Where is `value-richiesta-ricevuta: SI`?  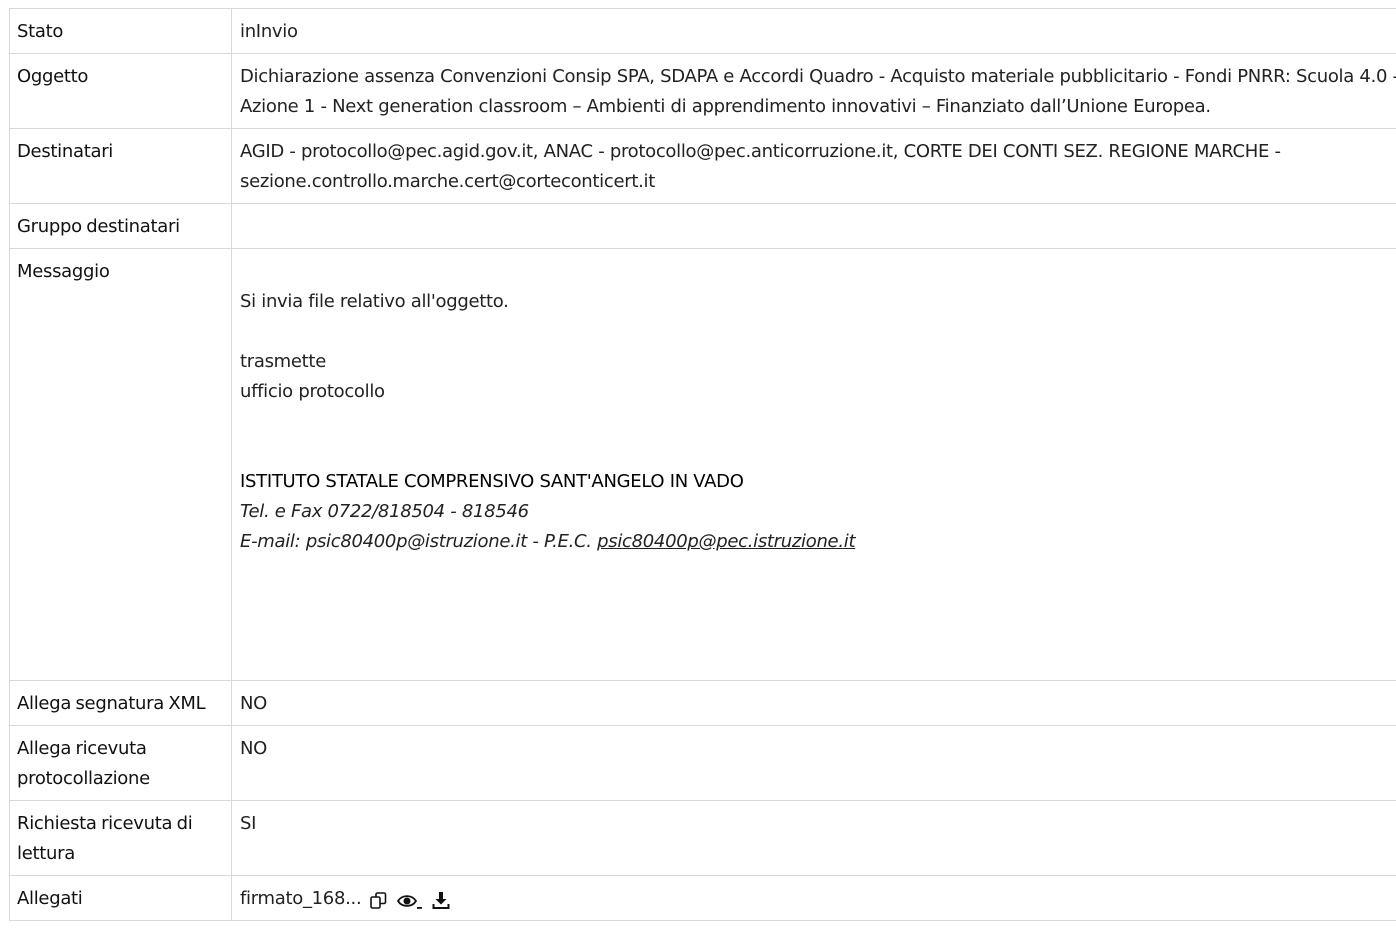 value-richiesta-ricevuta: SI is located at coordinates (813, 838).